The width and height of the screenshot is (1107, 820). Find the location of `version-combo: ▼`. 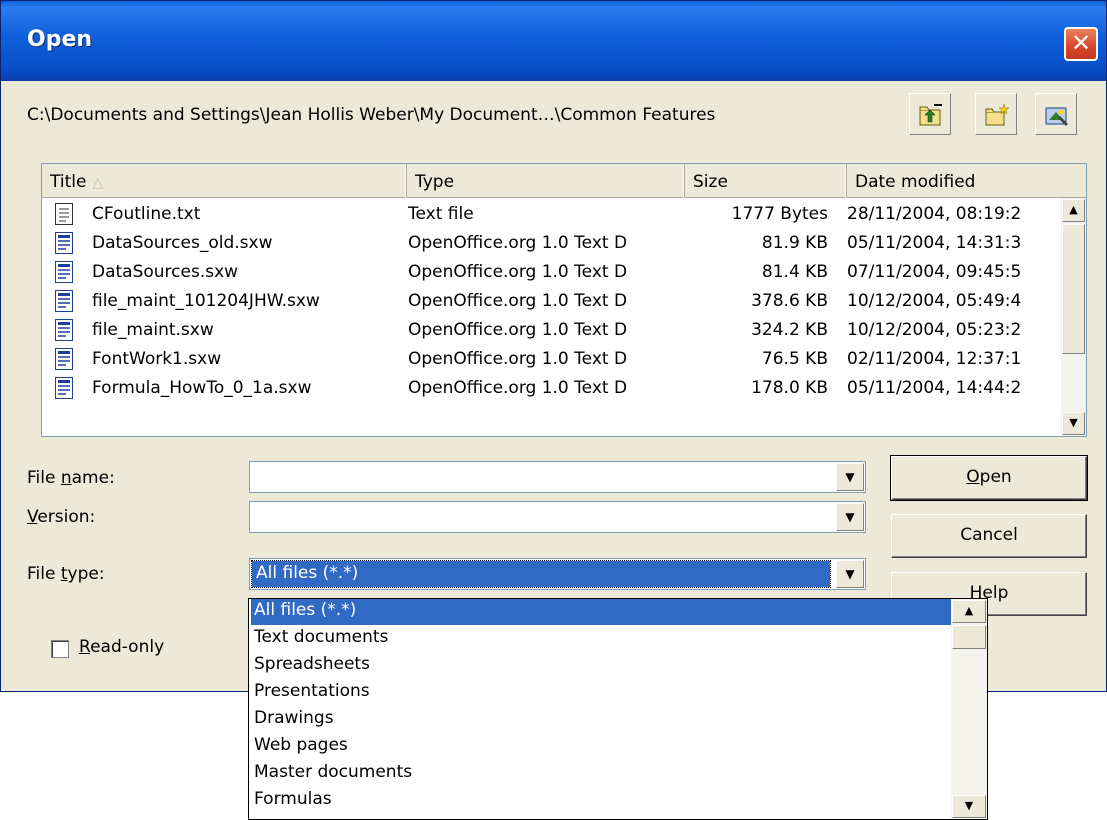

version-combo: ▼ is located at coordinates (557, 517).